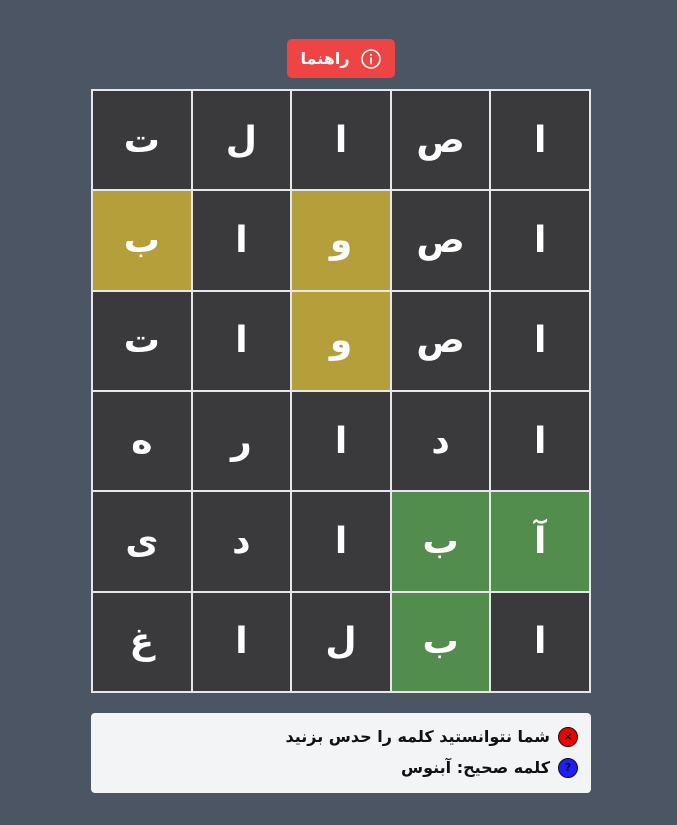  I want to click on answer-message-text: کلمه صحیح: آبنوس, so click(475, 767).